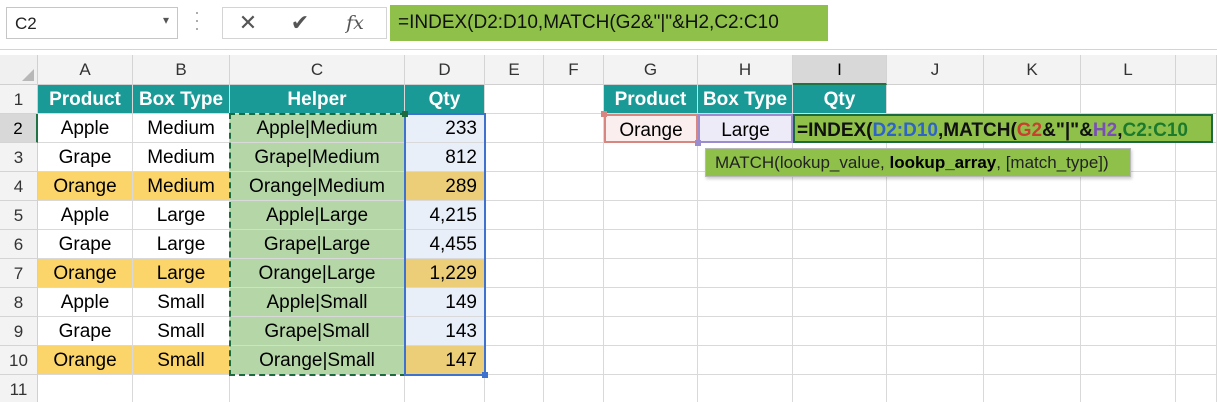 Image resolution: width=1217 pixels, height=402 pixels. What do you see at coordinates (19, 157) in the screenshot?
I see `row-header-3: 3` at bounding box center [19, 157].